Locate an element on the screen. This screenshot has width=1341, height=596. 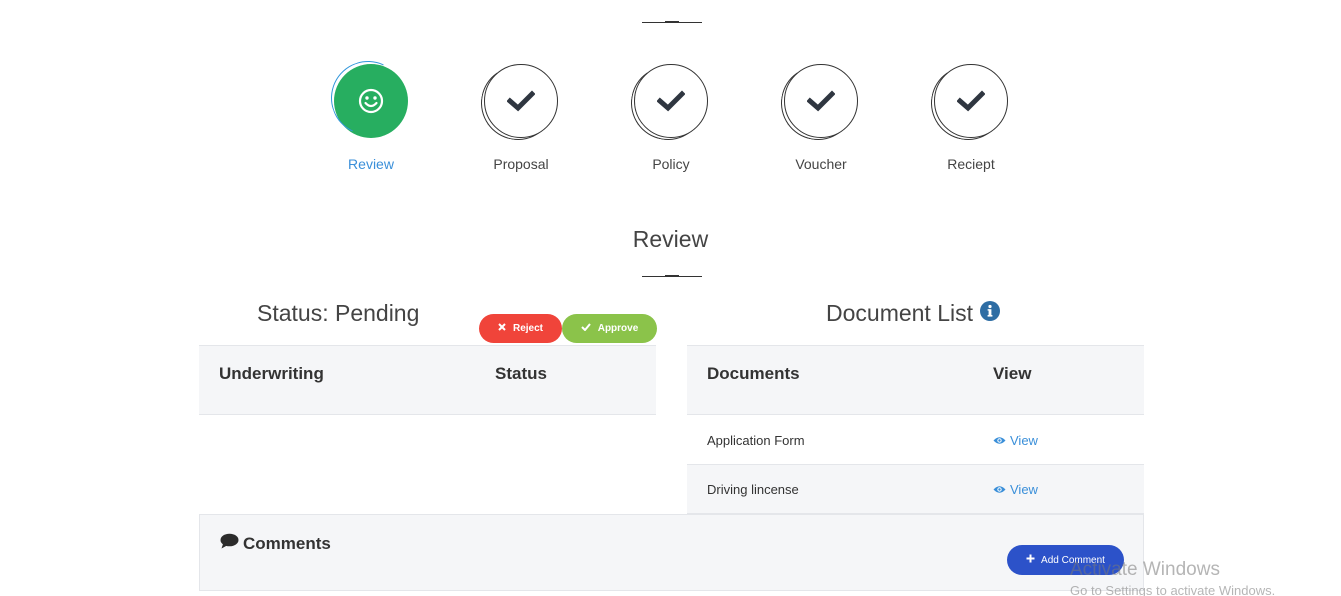
table-row: Driving lincense View is located at coordinates (915, 489).